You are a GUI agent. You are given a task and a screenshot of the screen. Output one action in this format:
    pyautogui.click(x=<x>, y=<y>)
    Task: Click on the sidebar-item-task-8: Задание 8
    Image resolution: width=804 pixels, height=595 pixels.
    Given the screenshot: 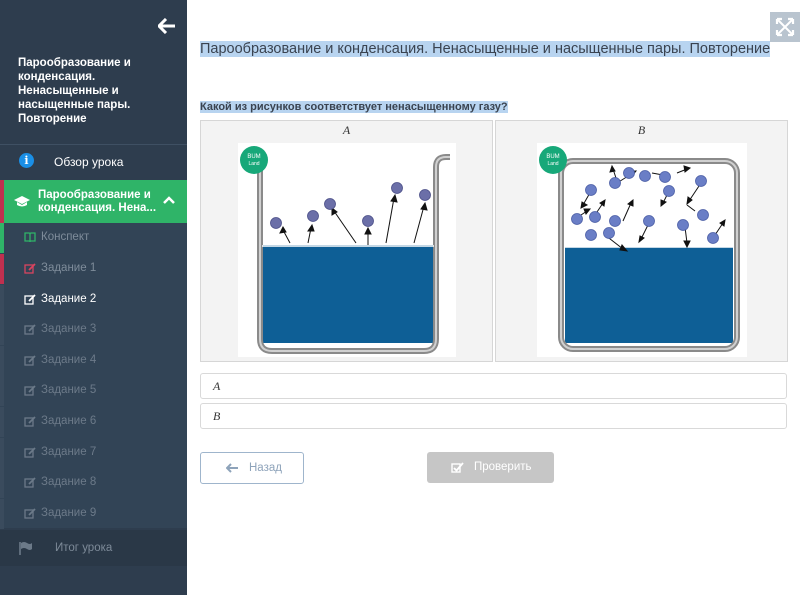 What is the action you would take?
    pyautogui.click(x=93, y=483)
    